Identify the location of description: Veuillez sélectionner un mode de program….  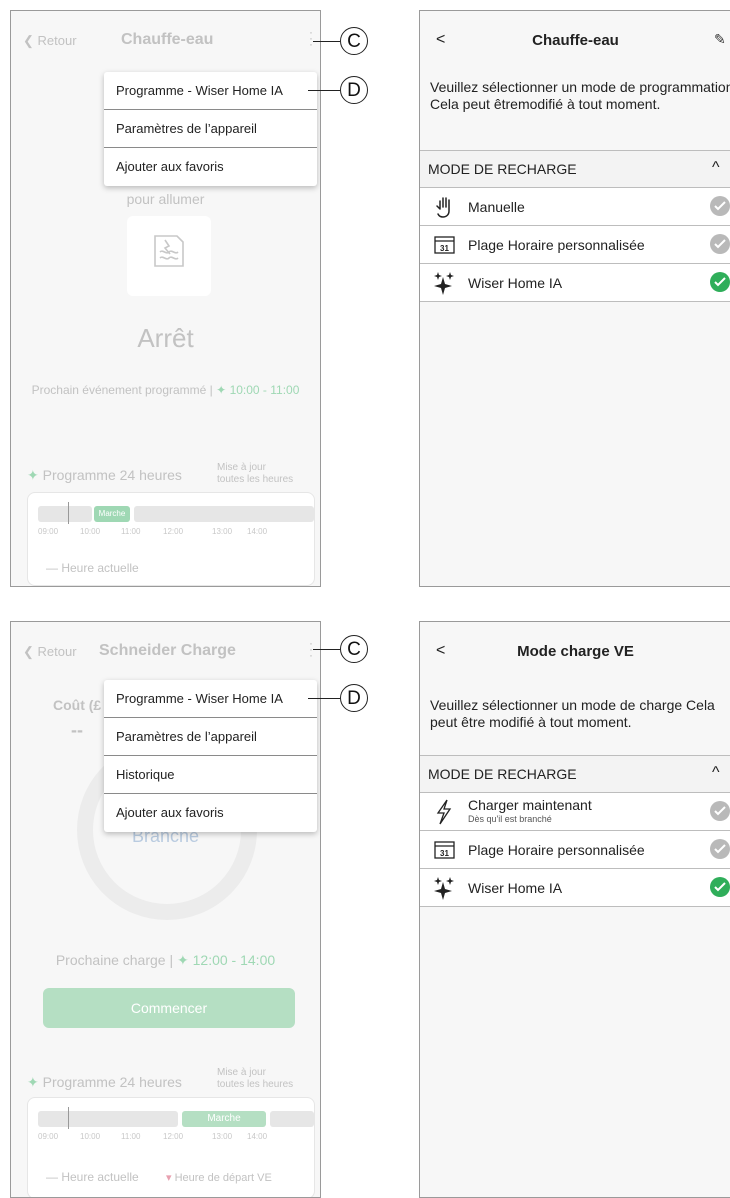
(580, 95).